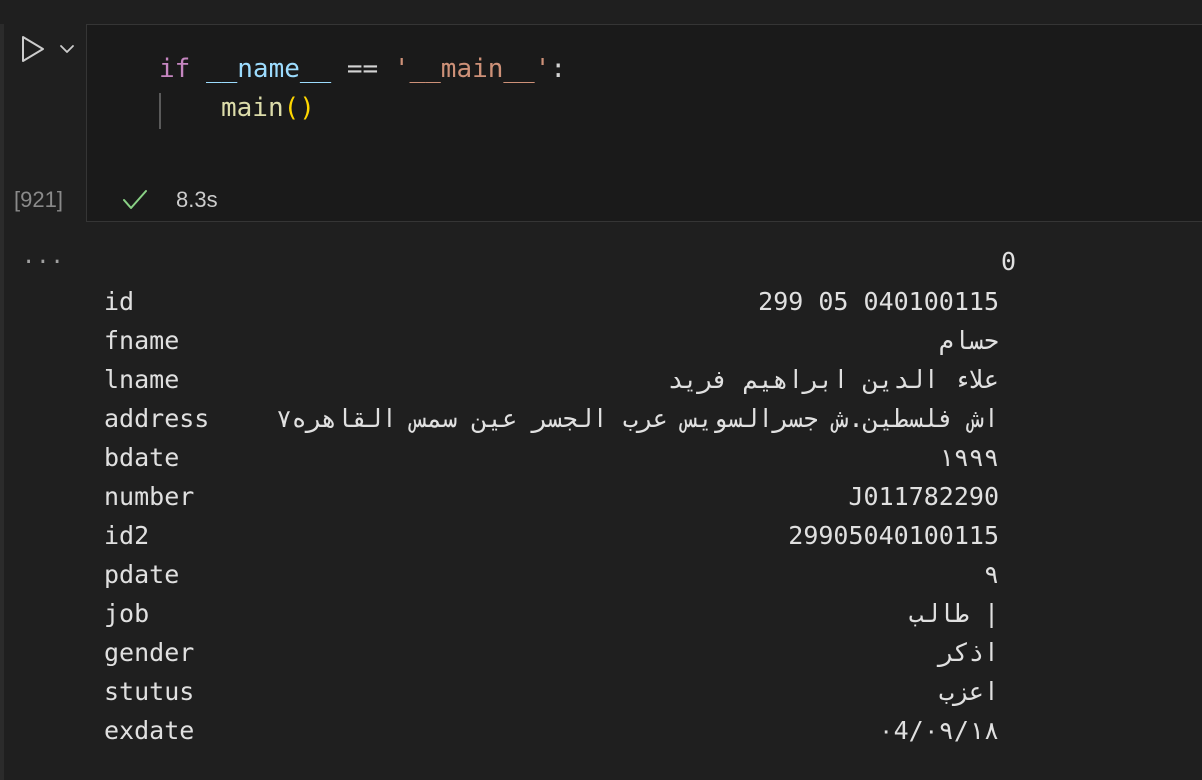  What do you see at coordinates (601, 382) in the screenshot?
I see `output-row-lname: lname علاء الدين ابراهيم فريد` at bounding box center [601, 382].